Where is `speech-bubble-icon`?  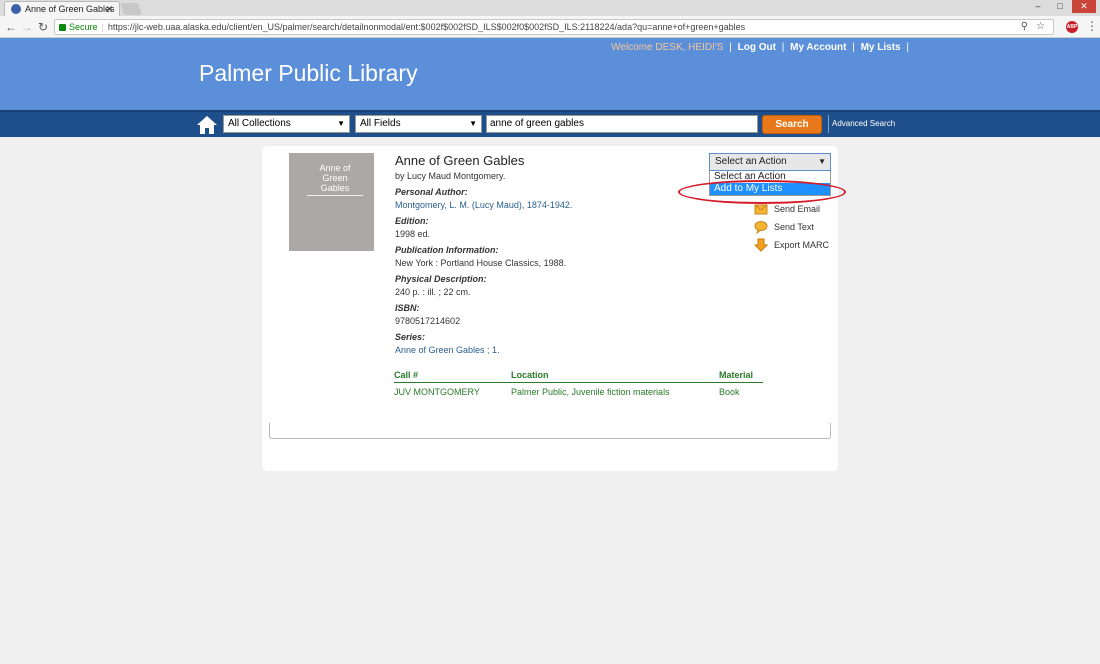
speech-bubble-icon is located at coordinates (761, 227).